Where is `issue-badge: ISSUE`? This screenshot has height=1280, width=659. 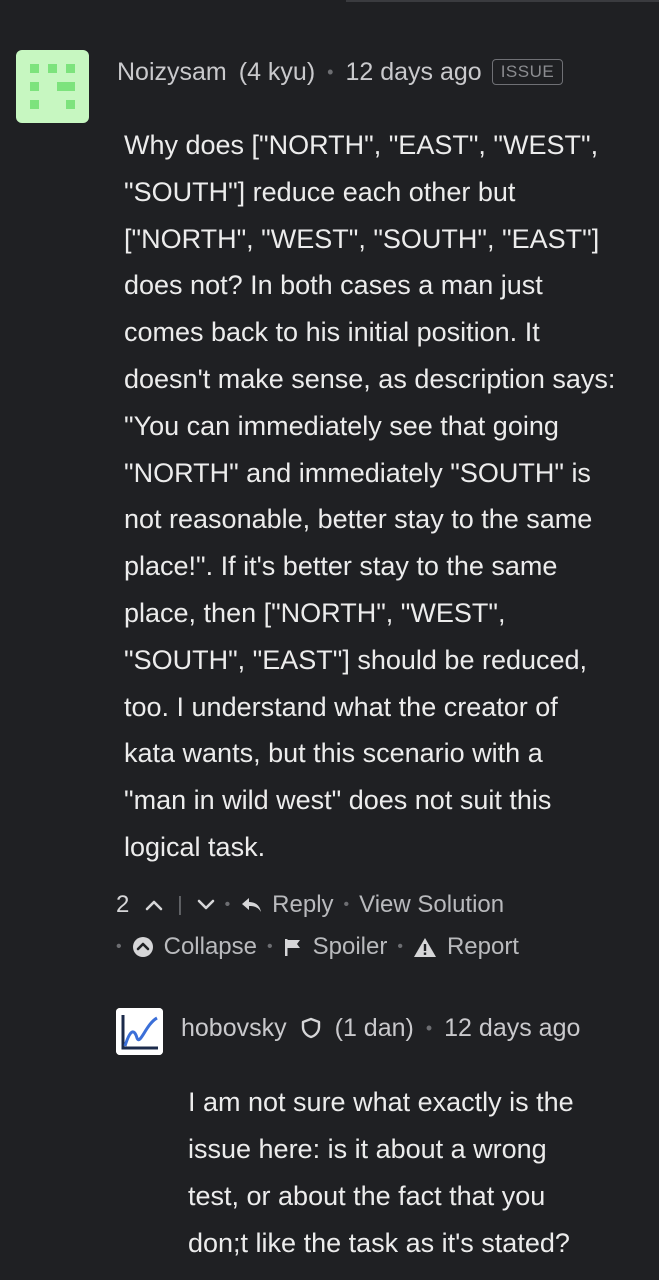
issue-badge: ISSUE is located at coordinates (527, 72).